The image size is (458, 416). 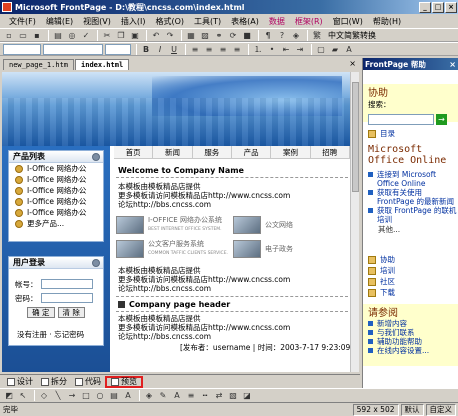 What do you see at coordinates (410, 292) in the screenshot?
I see `download-link: 下载` at bounding box center [410, 292].